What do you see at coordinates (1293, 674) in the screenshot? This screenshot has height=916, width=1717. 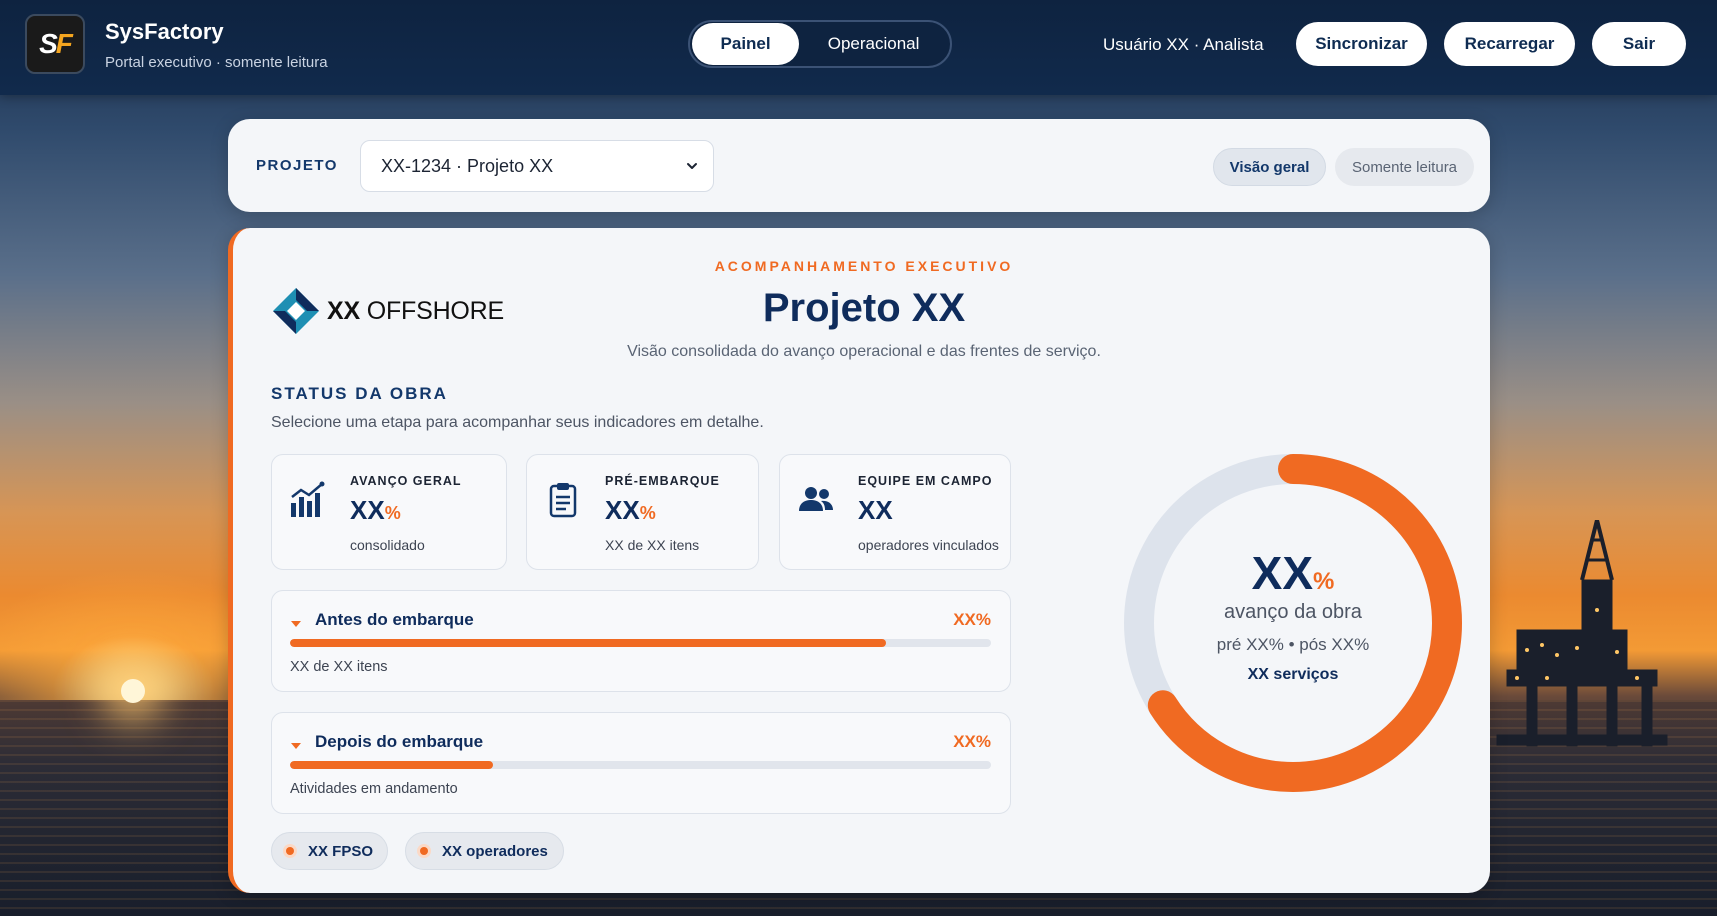 I see `donut-services: XX serviços` at bounding box center [1293, 674].